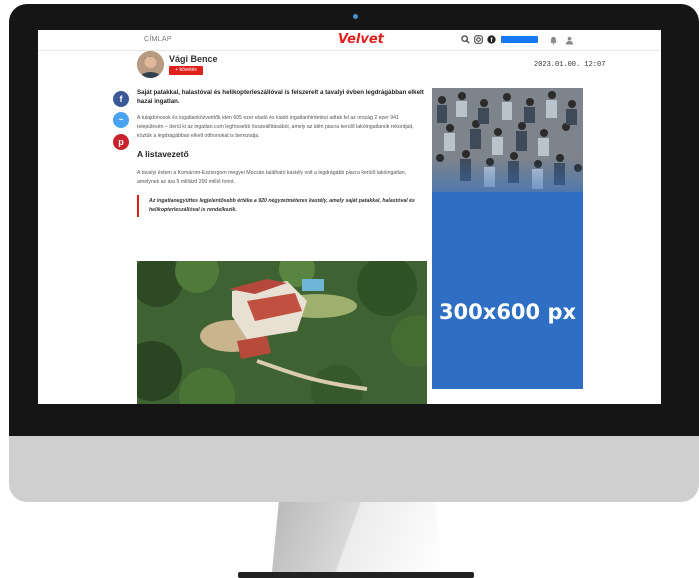 The image size is (699, 578). Describe the element at coordinates (355, 16) in the screenshot. I see `camera-icon` at that location.